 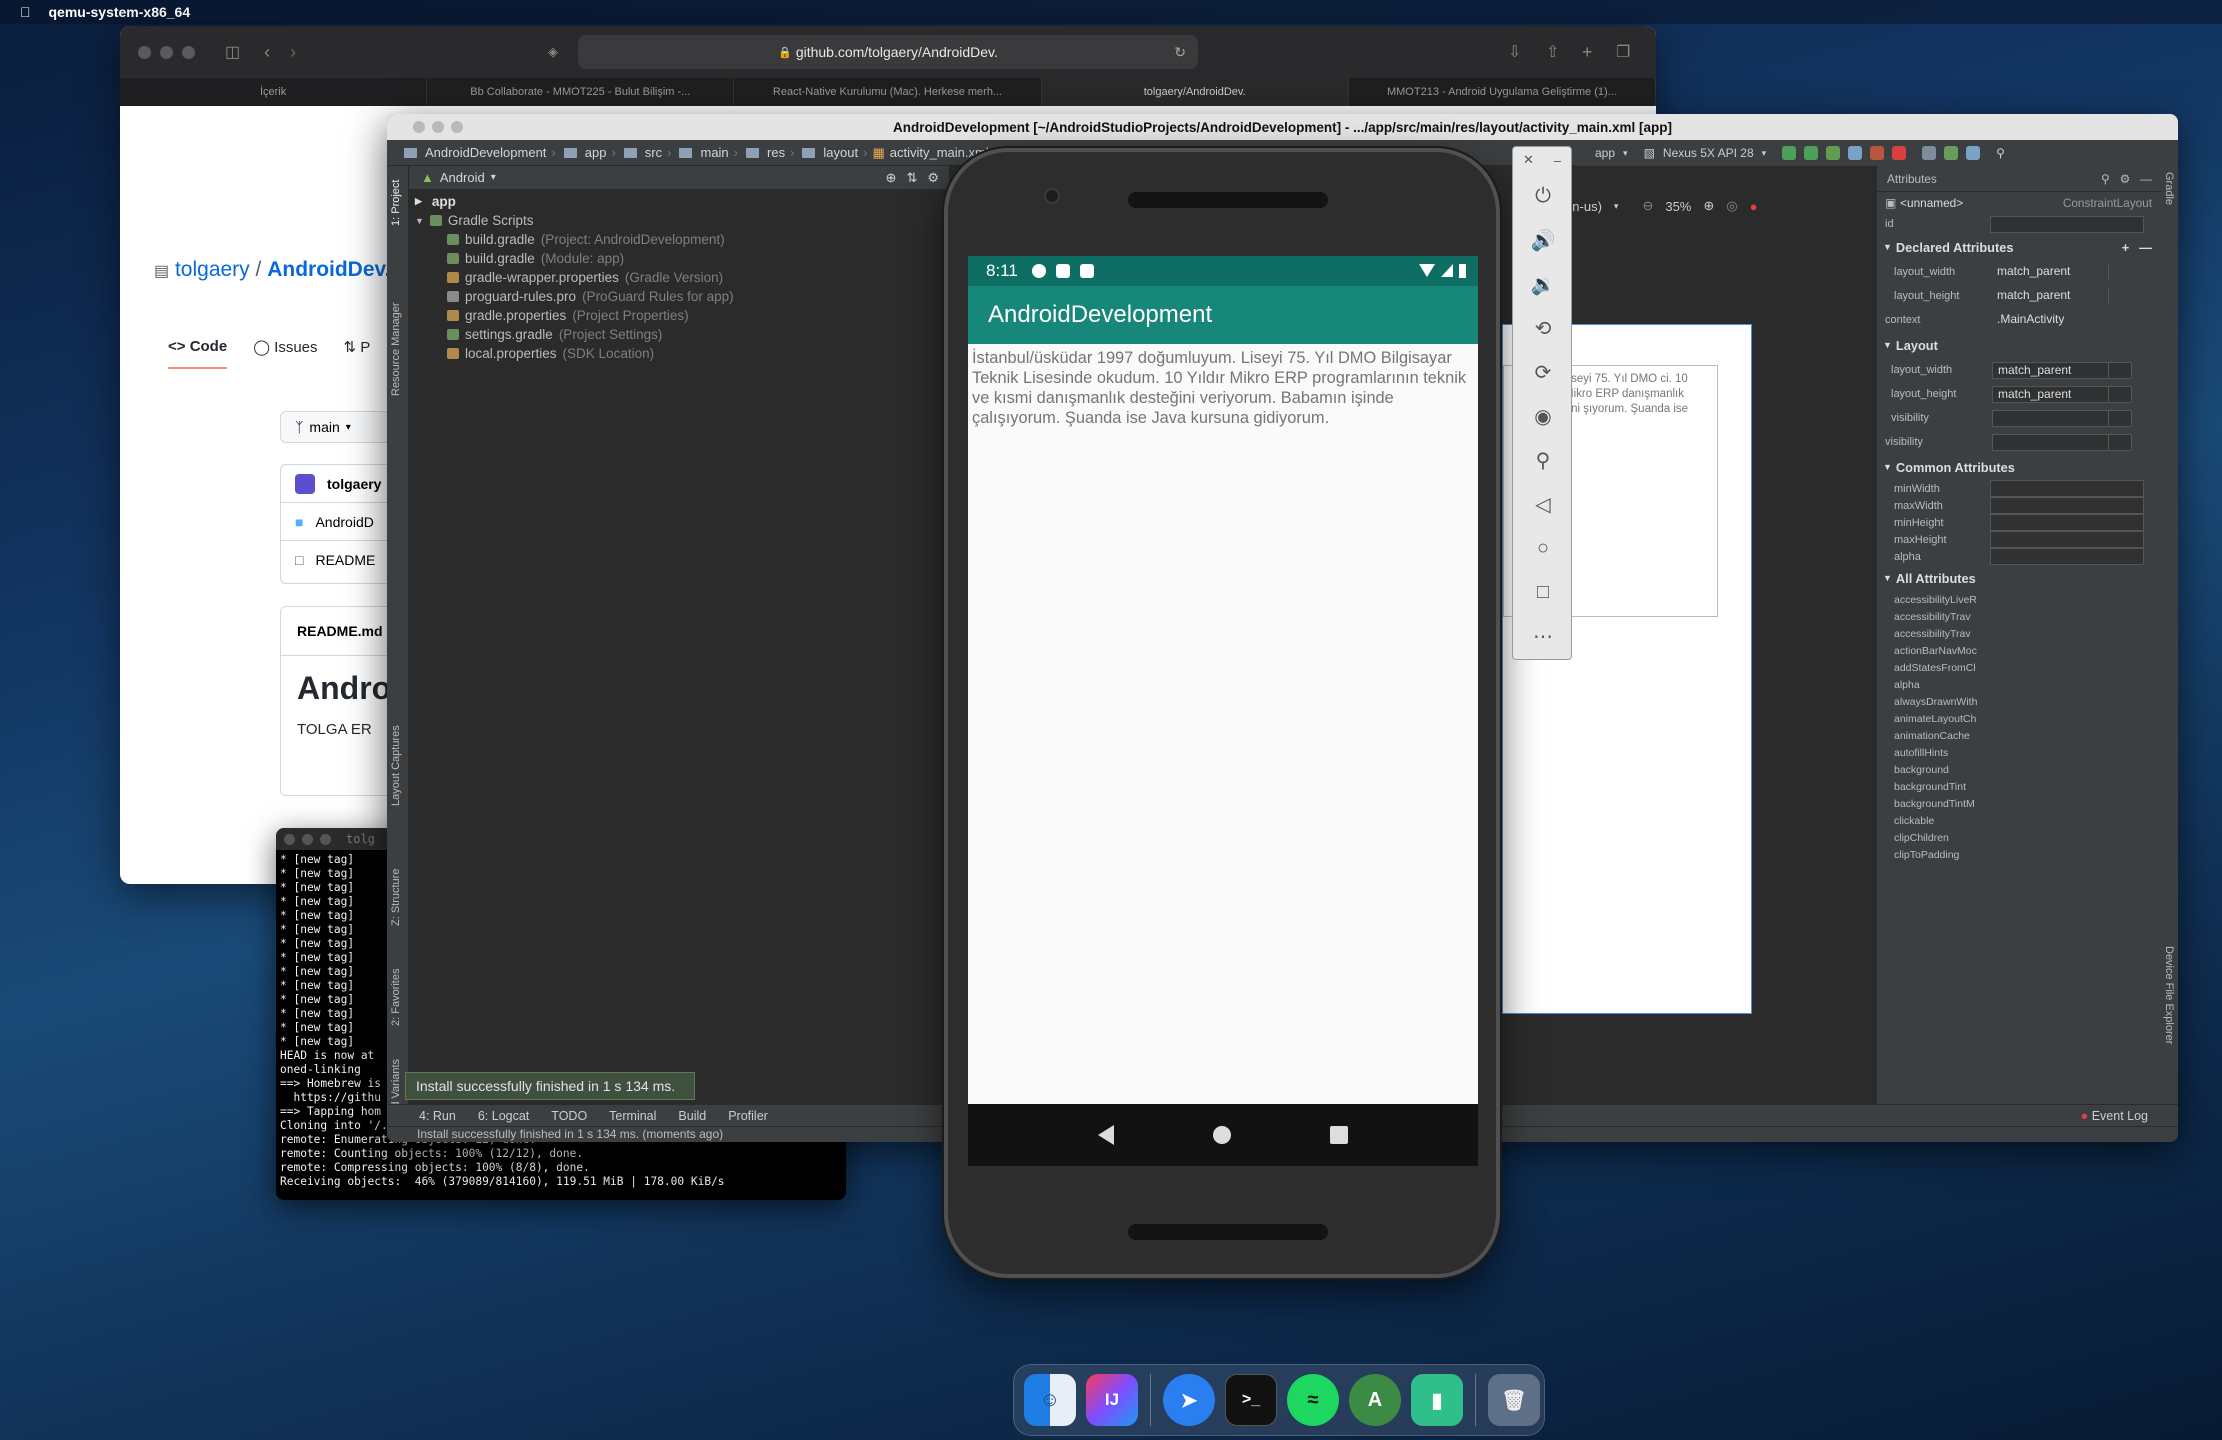 I want to click on tab-item: İçerik, so click(x=274, y=92).